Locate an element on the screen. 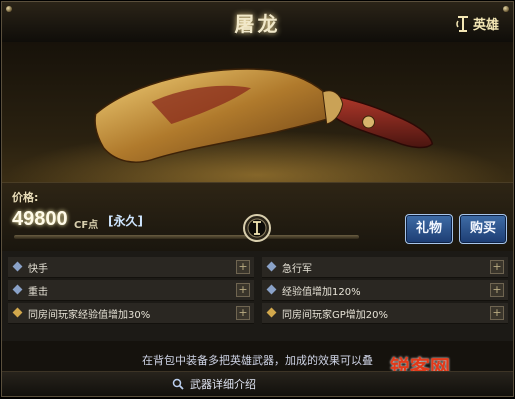 The width and height of the screenshot is (515, 399). attribute-row: 同房间玩家GP增加20% + is located at coordinates (385, 313).